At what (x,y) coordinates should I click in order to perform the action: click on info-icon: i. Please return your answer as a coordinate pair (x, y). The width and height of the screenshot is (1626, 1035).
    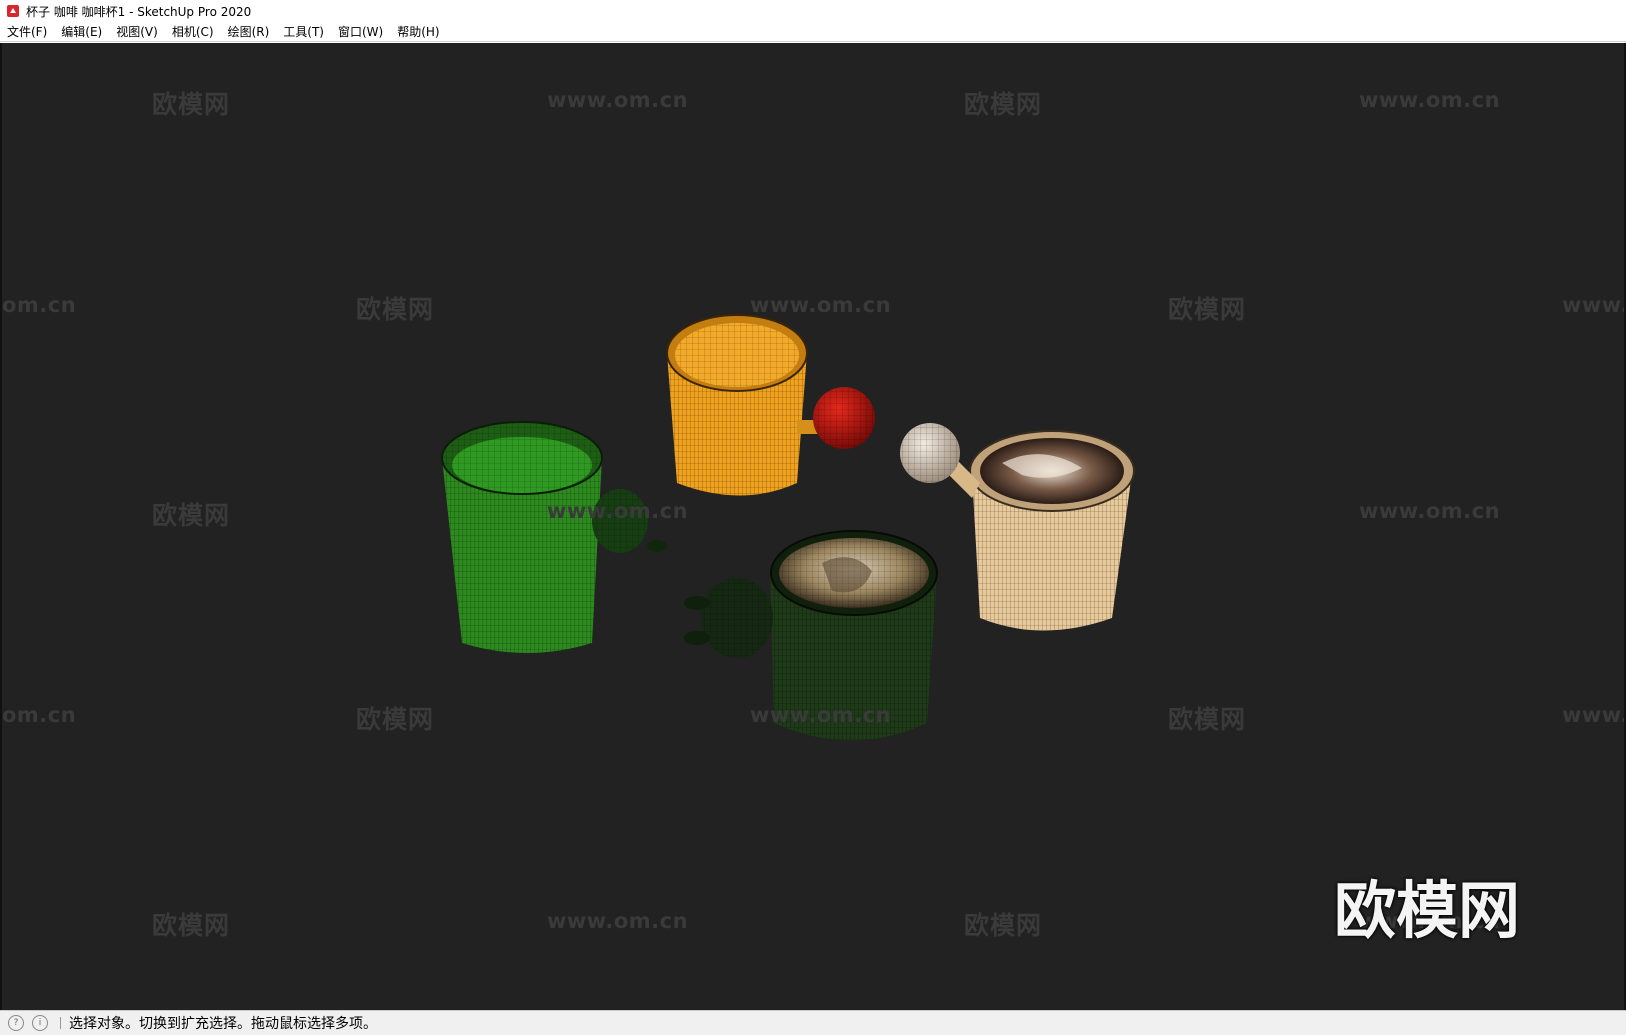
    Looking at the image, I should click on (40, 1023).